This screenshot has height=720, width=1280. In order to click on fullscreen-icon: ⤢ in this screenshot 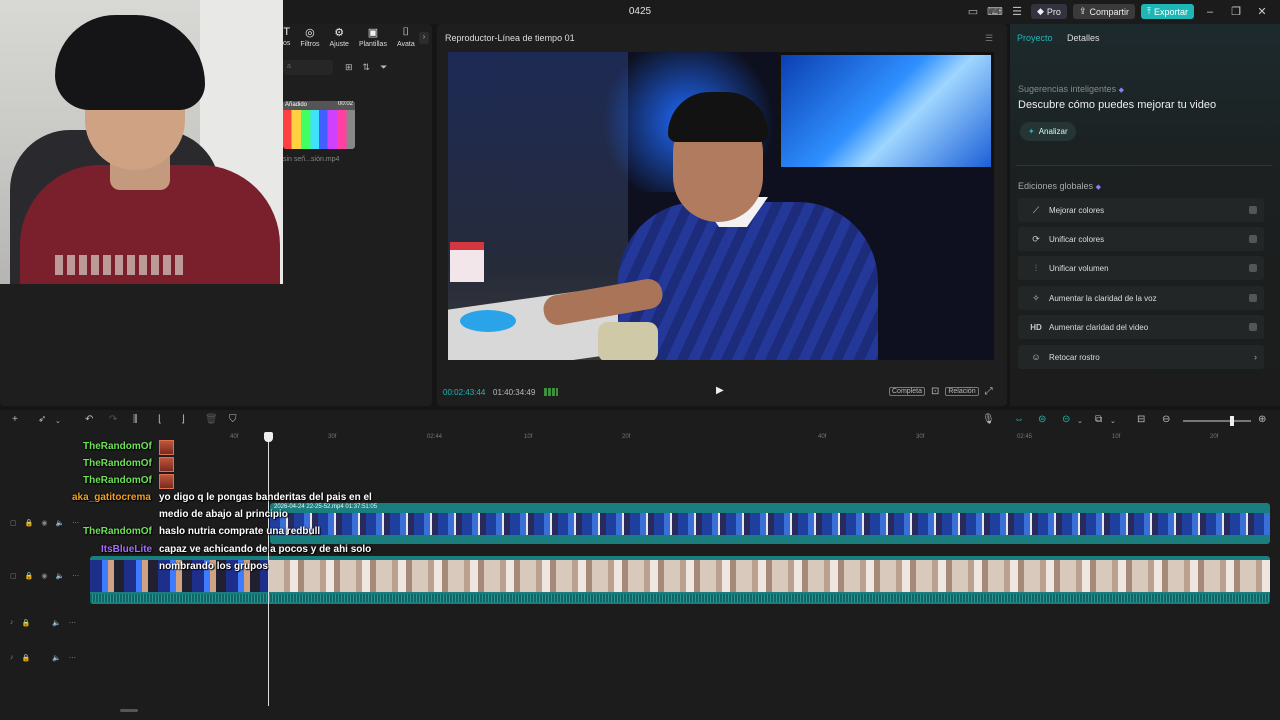, I will do `click(989, 391)`.